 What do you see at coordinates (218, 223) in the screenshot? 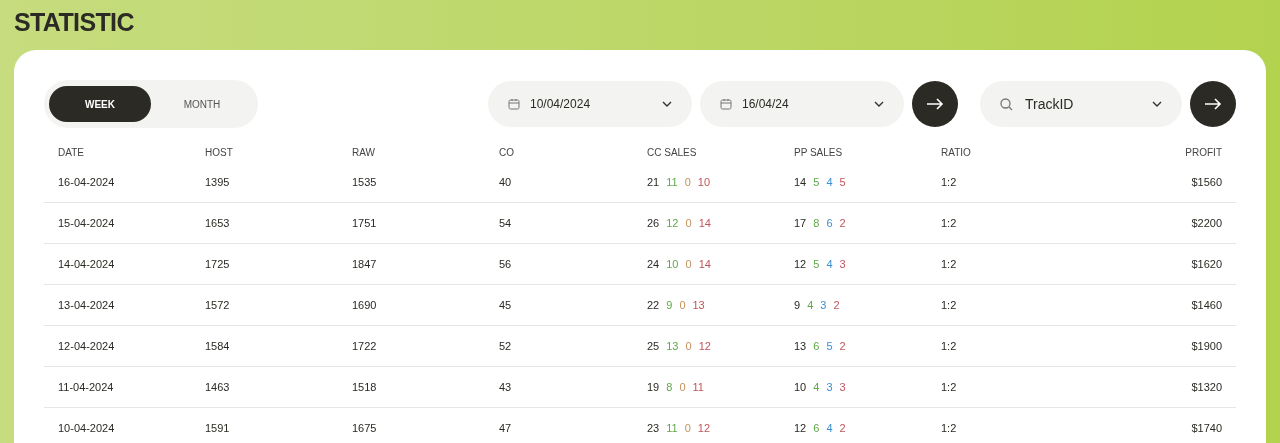
I see `table-cell-text: 1653` at bounding box center [218, 223].